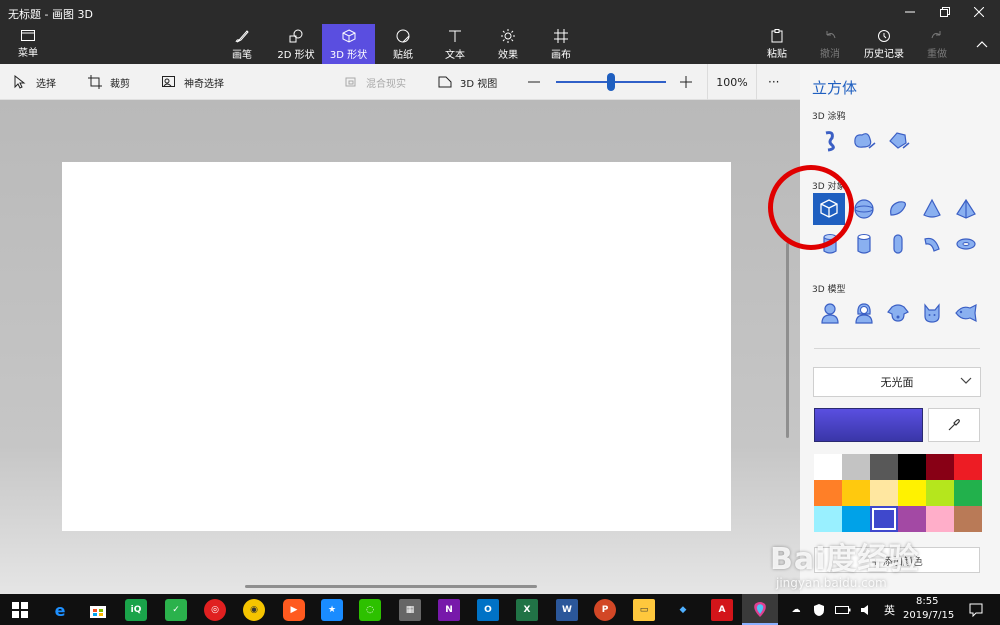 The image size is (1000, 625). I want to click on sun-icon, so click(508, 36).